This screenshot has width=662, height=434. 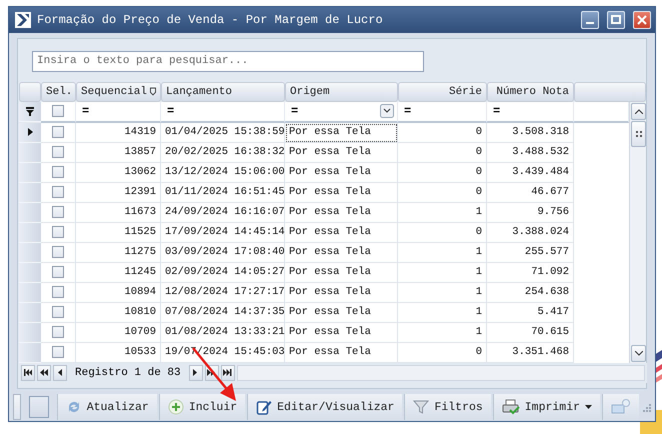 What do you see at coordinates (530, 252) in the screenshot?
I see `table-cell: 255.577` at bounding box center [530, 252].